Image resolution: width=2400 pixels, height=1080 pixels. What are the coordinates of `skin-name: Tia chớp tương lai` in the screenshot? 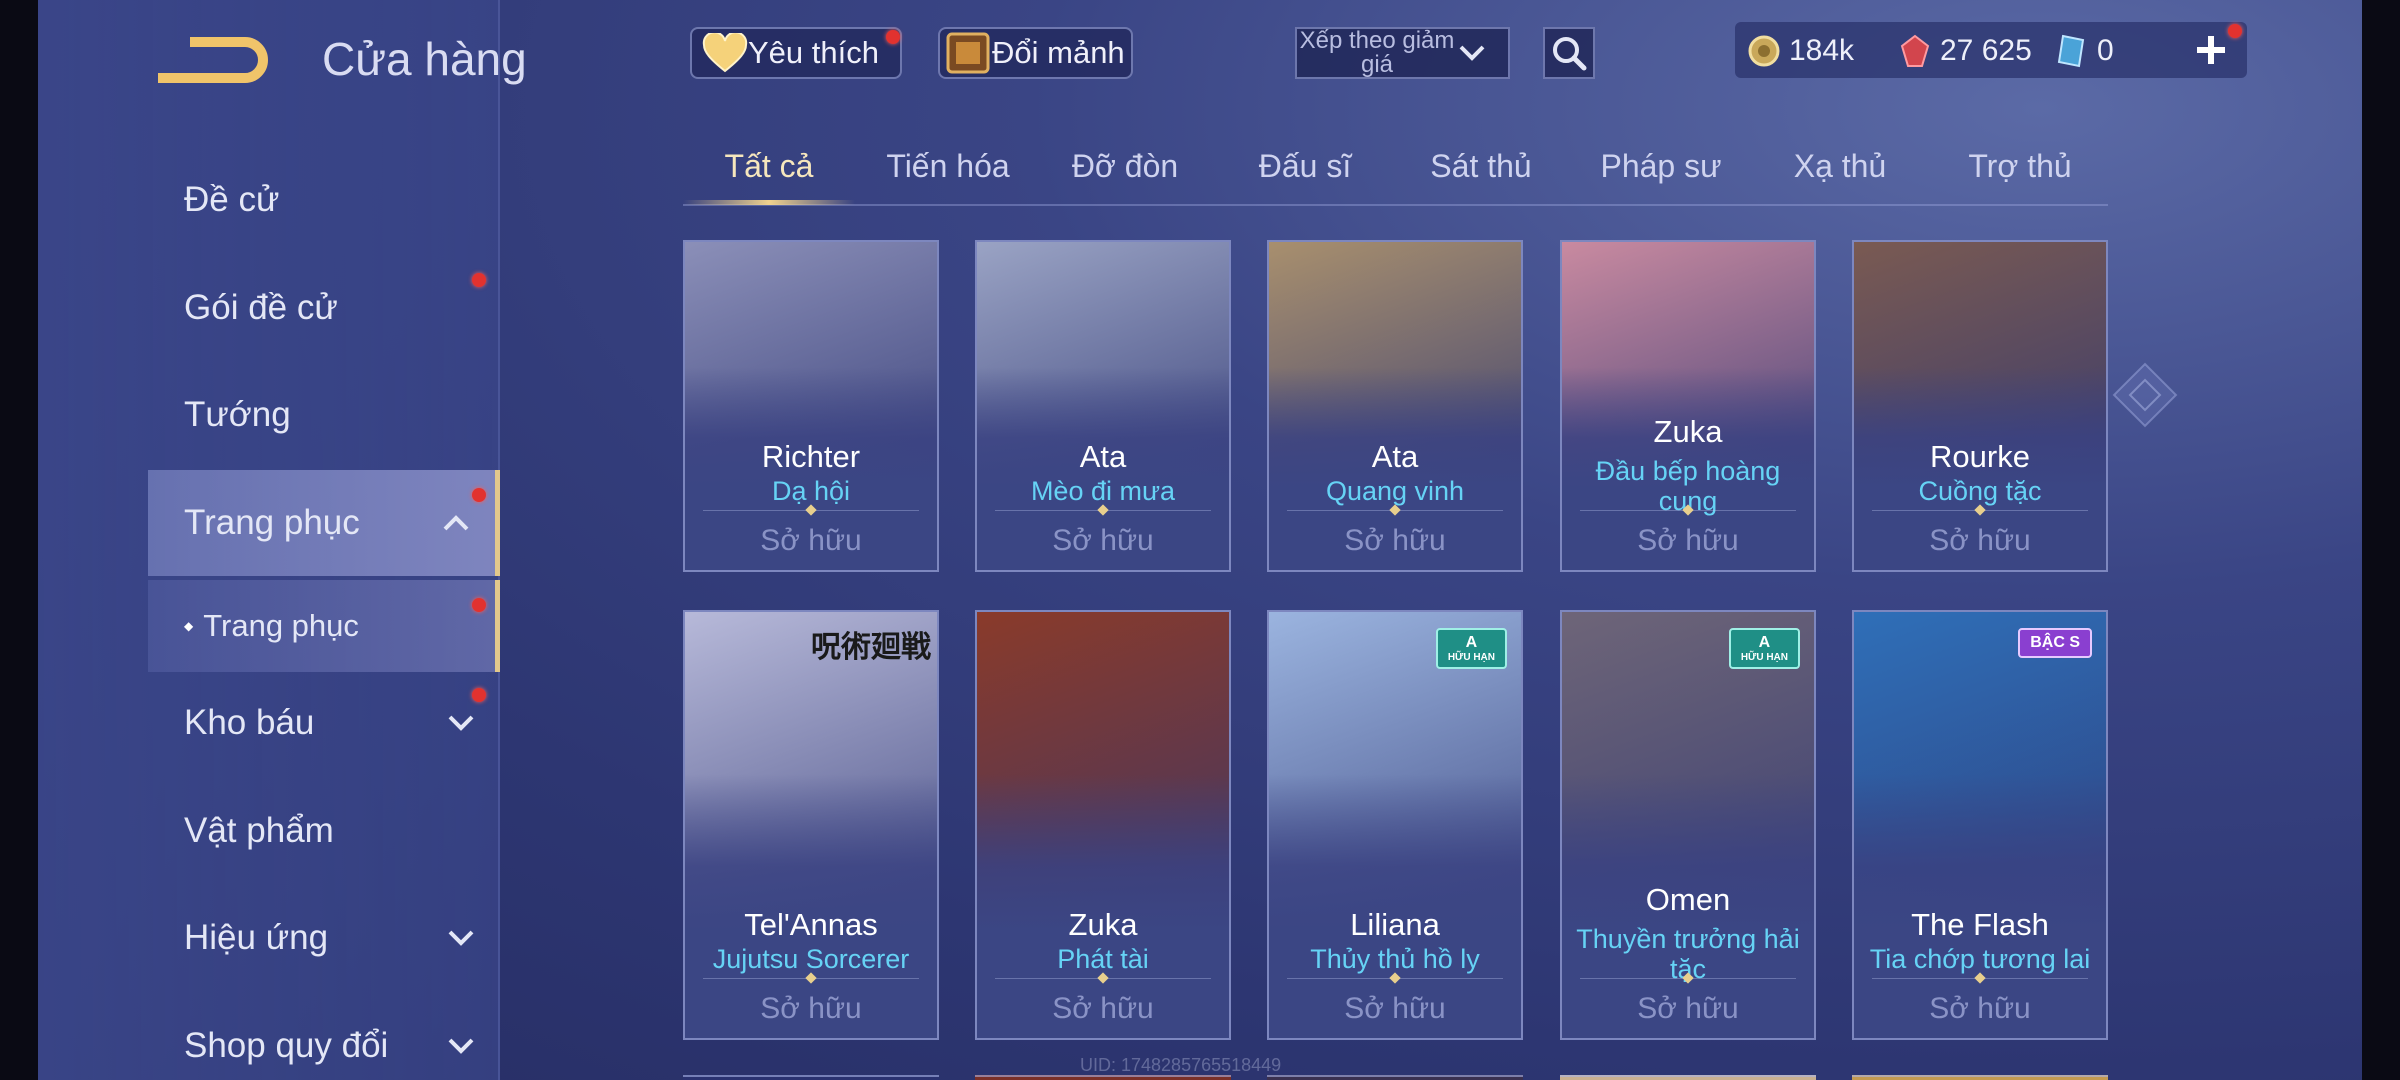 It's located at (1980, 959).